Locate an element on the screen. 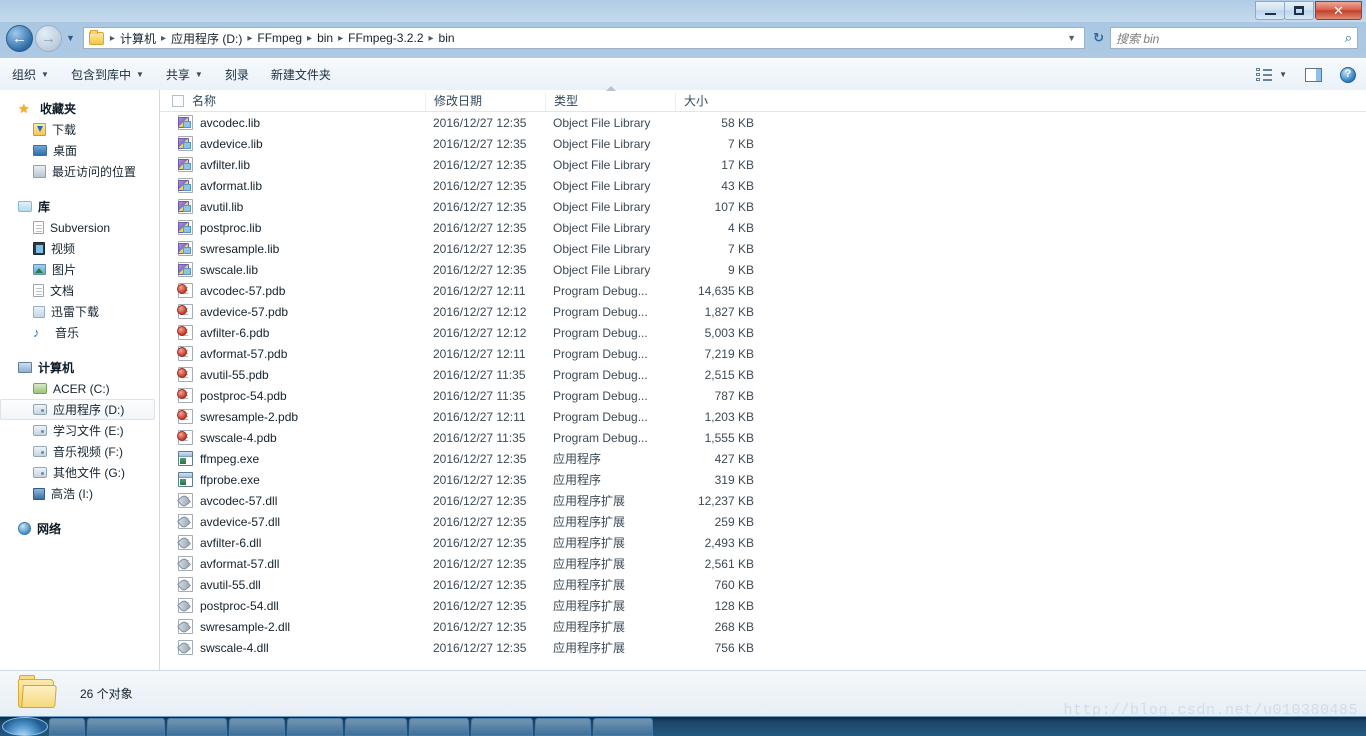 Image resolution: width=1366 pixels, height=736 pixels. sidebar-item-downloads: 下载 is located at coordinates (79, 129).